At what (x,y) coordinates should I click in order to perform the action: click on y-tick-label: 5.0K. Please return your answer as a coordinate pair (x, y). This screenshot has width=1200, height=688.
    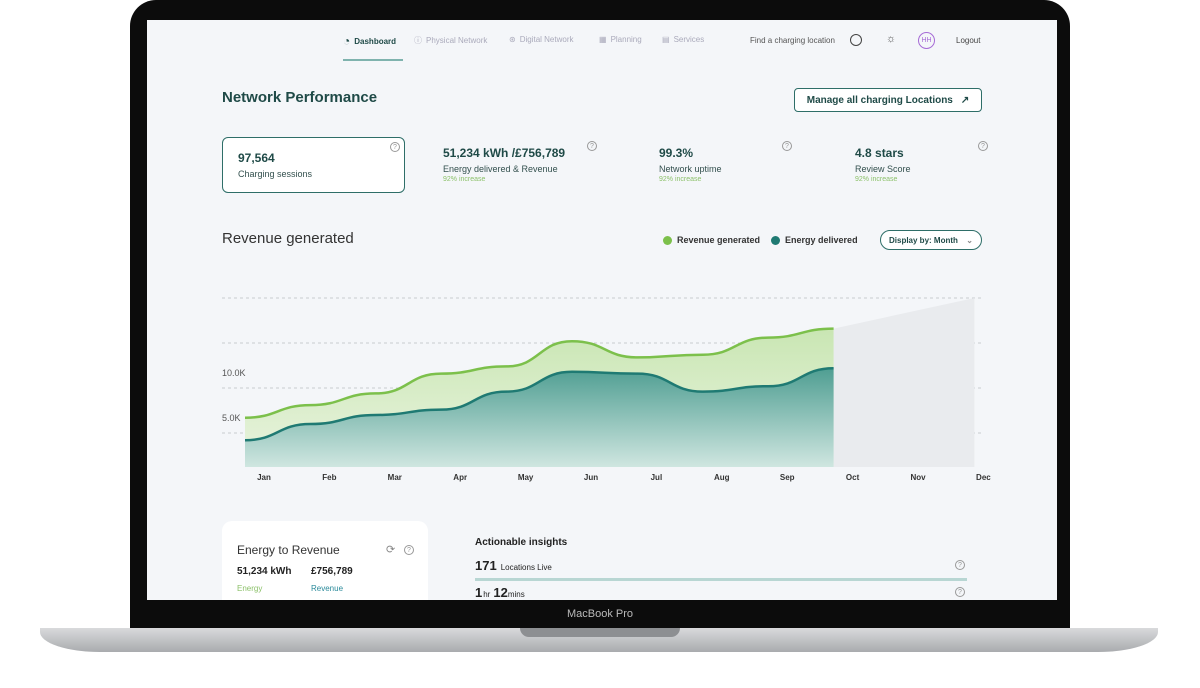
    Looking at the image, I should click on (231, 418).